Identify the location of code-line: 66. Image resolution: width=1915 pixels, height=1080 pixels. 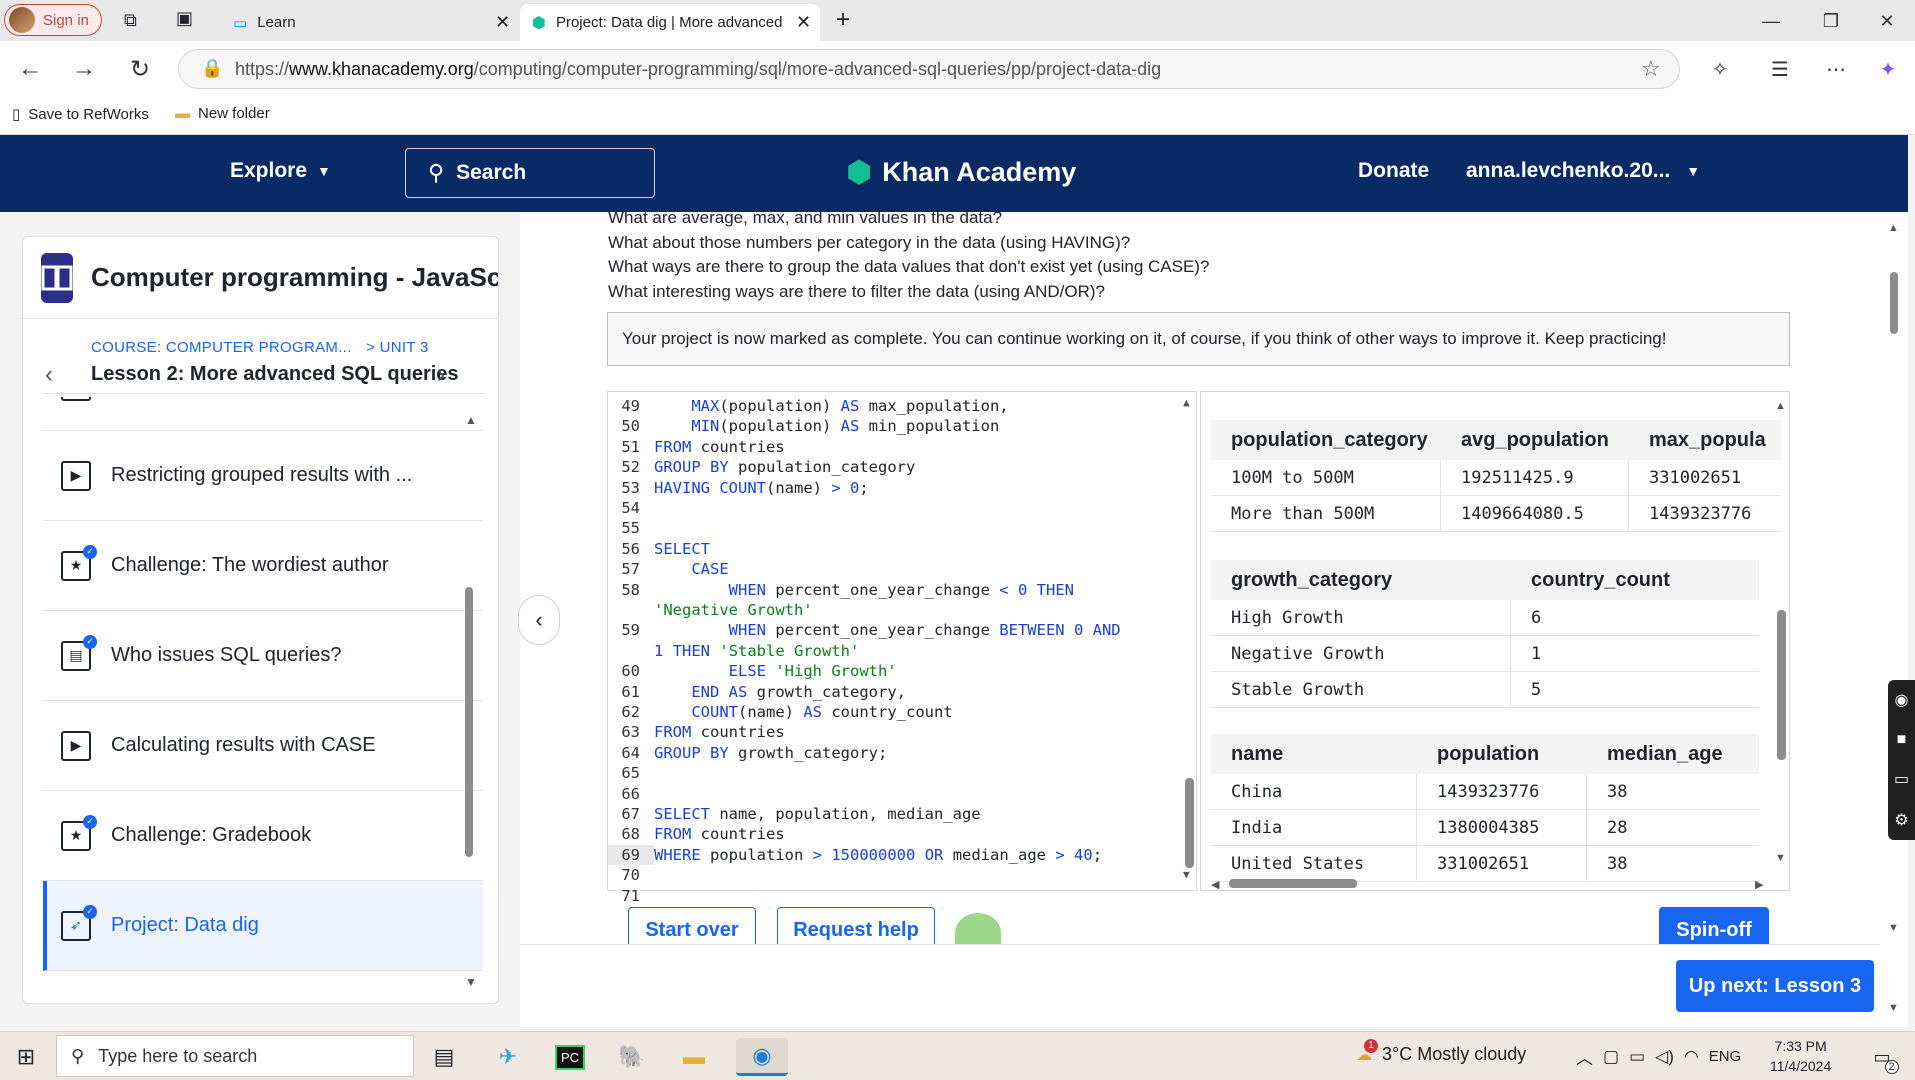
(631, 794).